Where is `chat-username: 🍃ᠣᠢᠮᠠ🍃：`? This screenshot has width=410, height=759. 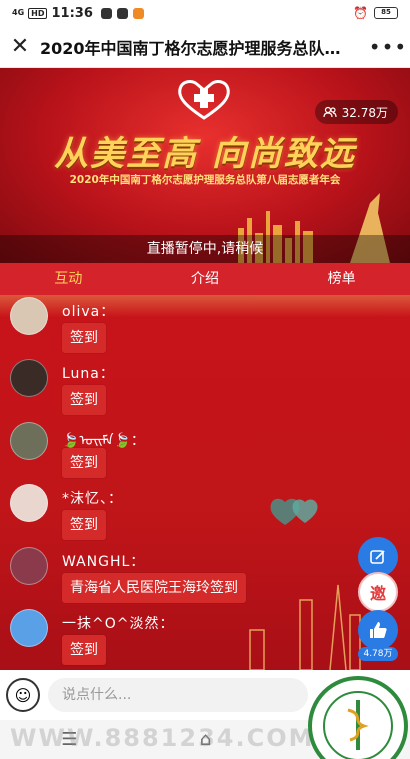
chat-username: 🍃ᠣᠢᠮᠠ🍃： is located at coordinates (103, 441).